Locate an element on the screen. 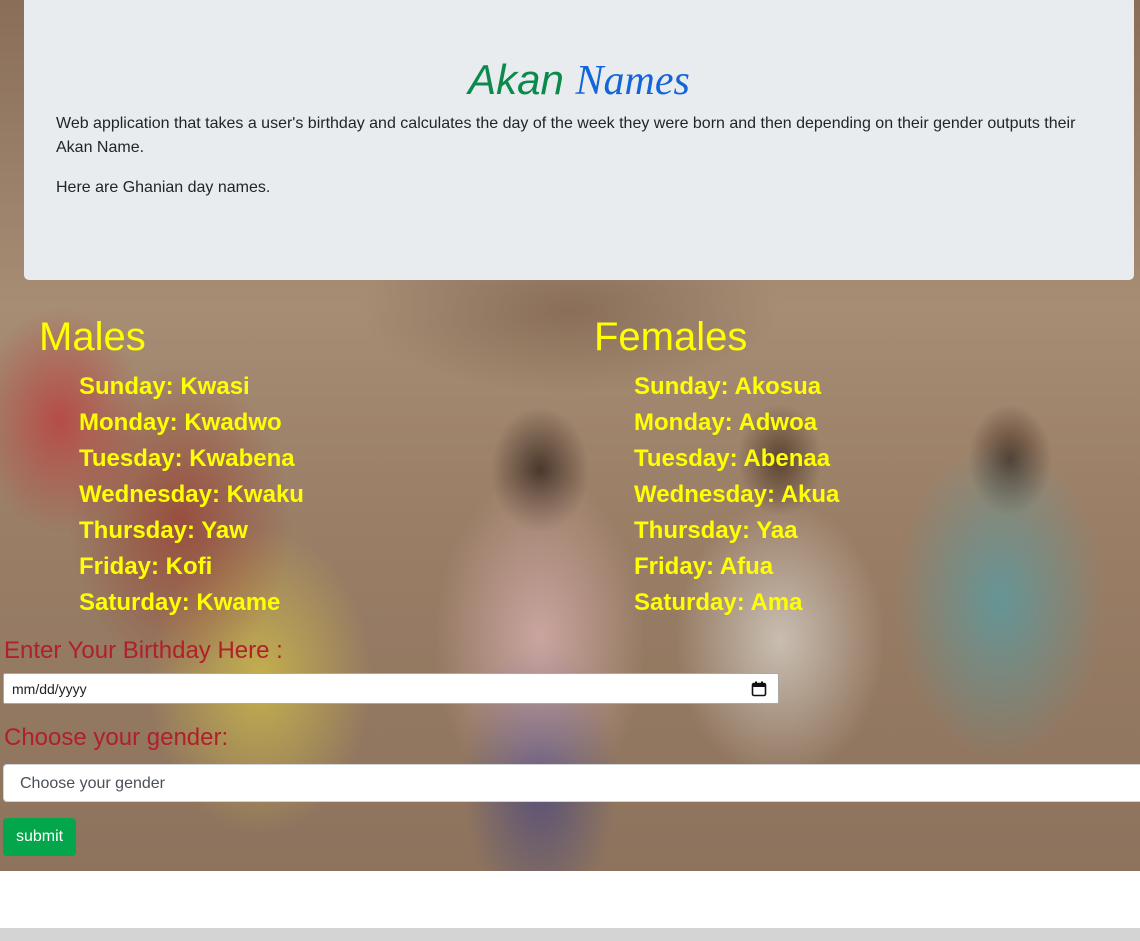 This screenshot has height=941, width=1140. list-item: Thursday: Yaw is located at coordinates (163, 530).